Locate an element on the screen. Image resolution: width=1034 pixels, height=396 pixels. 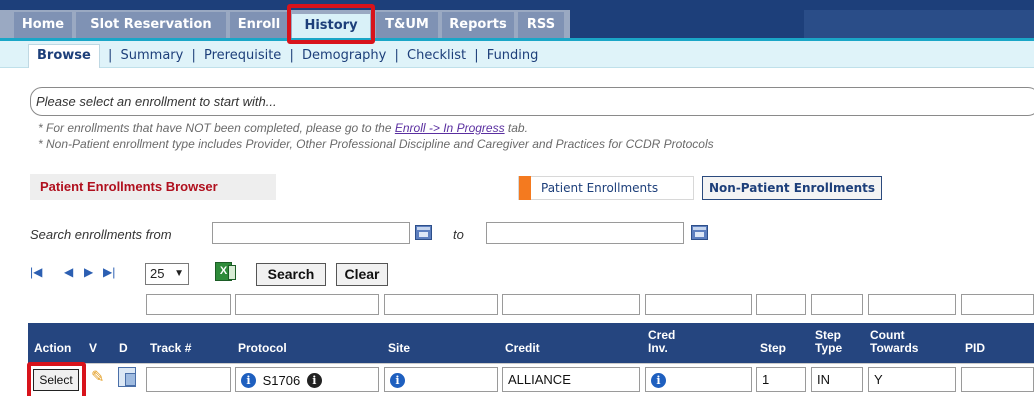
patient-enrollments-button: Patient Enrollments is located at coordinates (606, 188).